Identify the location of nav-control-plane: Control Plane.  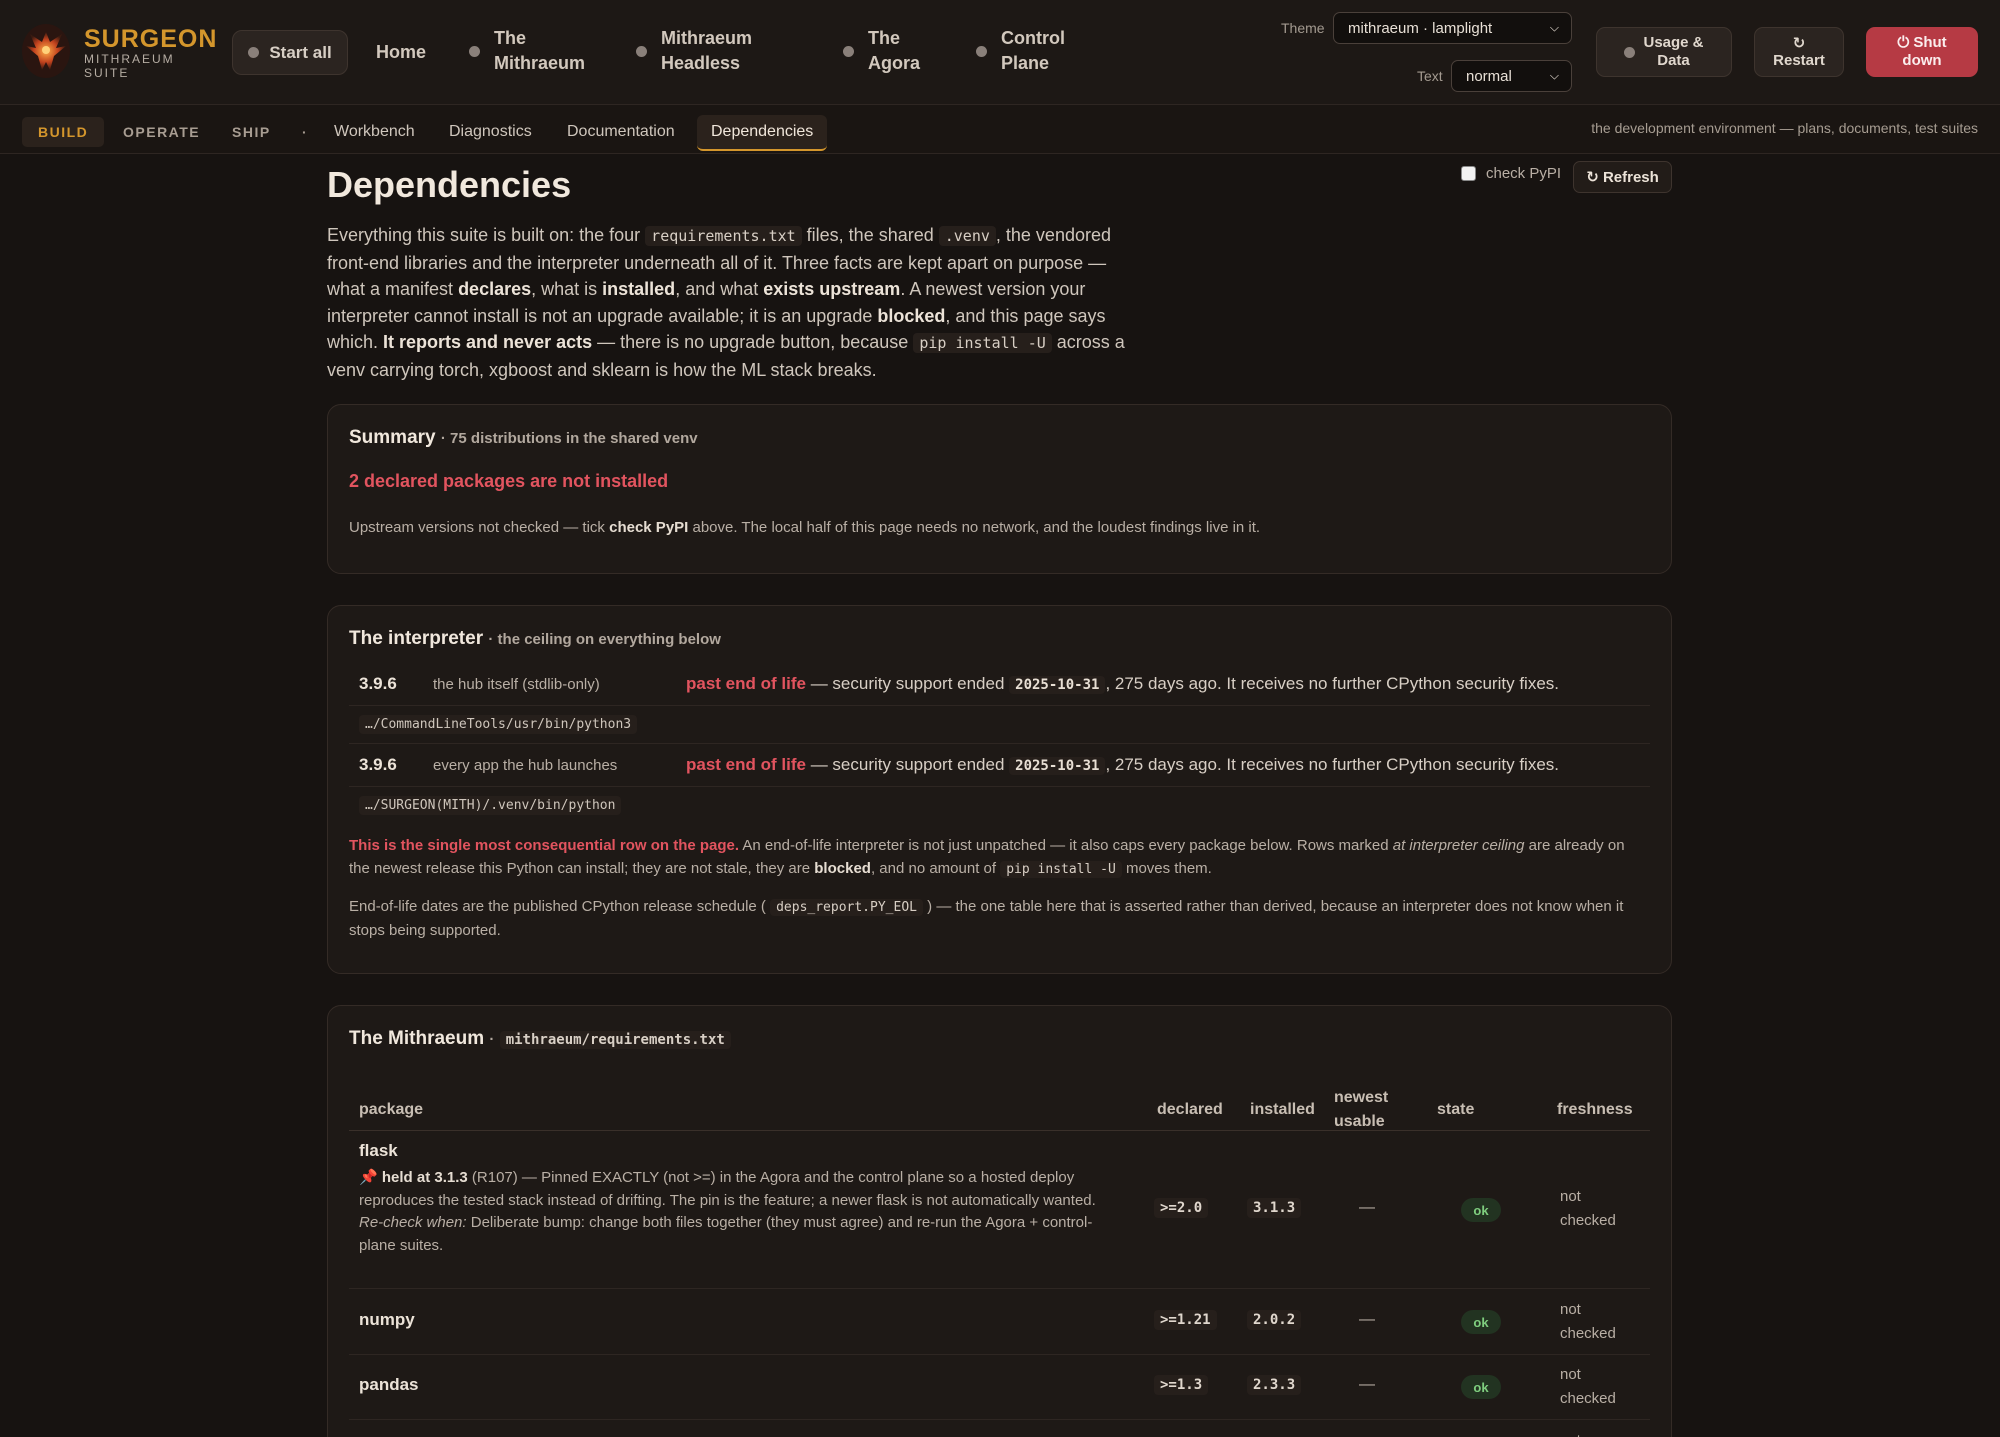
(1020, 51).